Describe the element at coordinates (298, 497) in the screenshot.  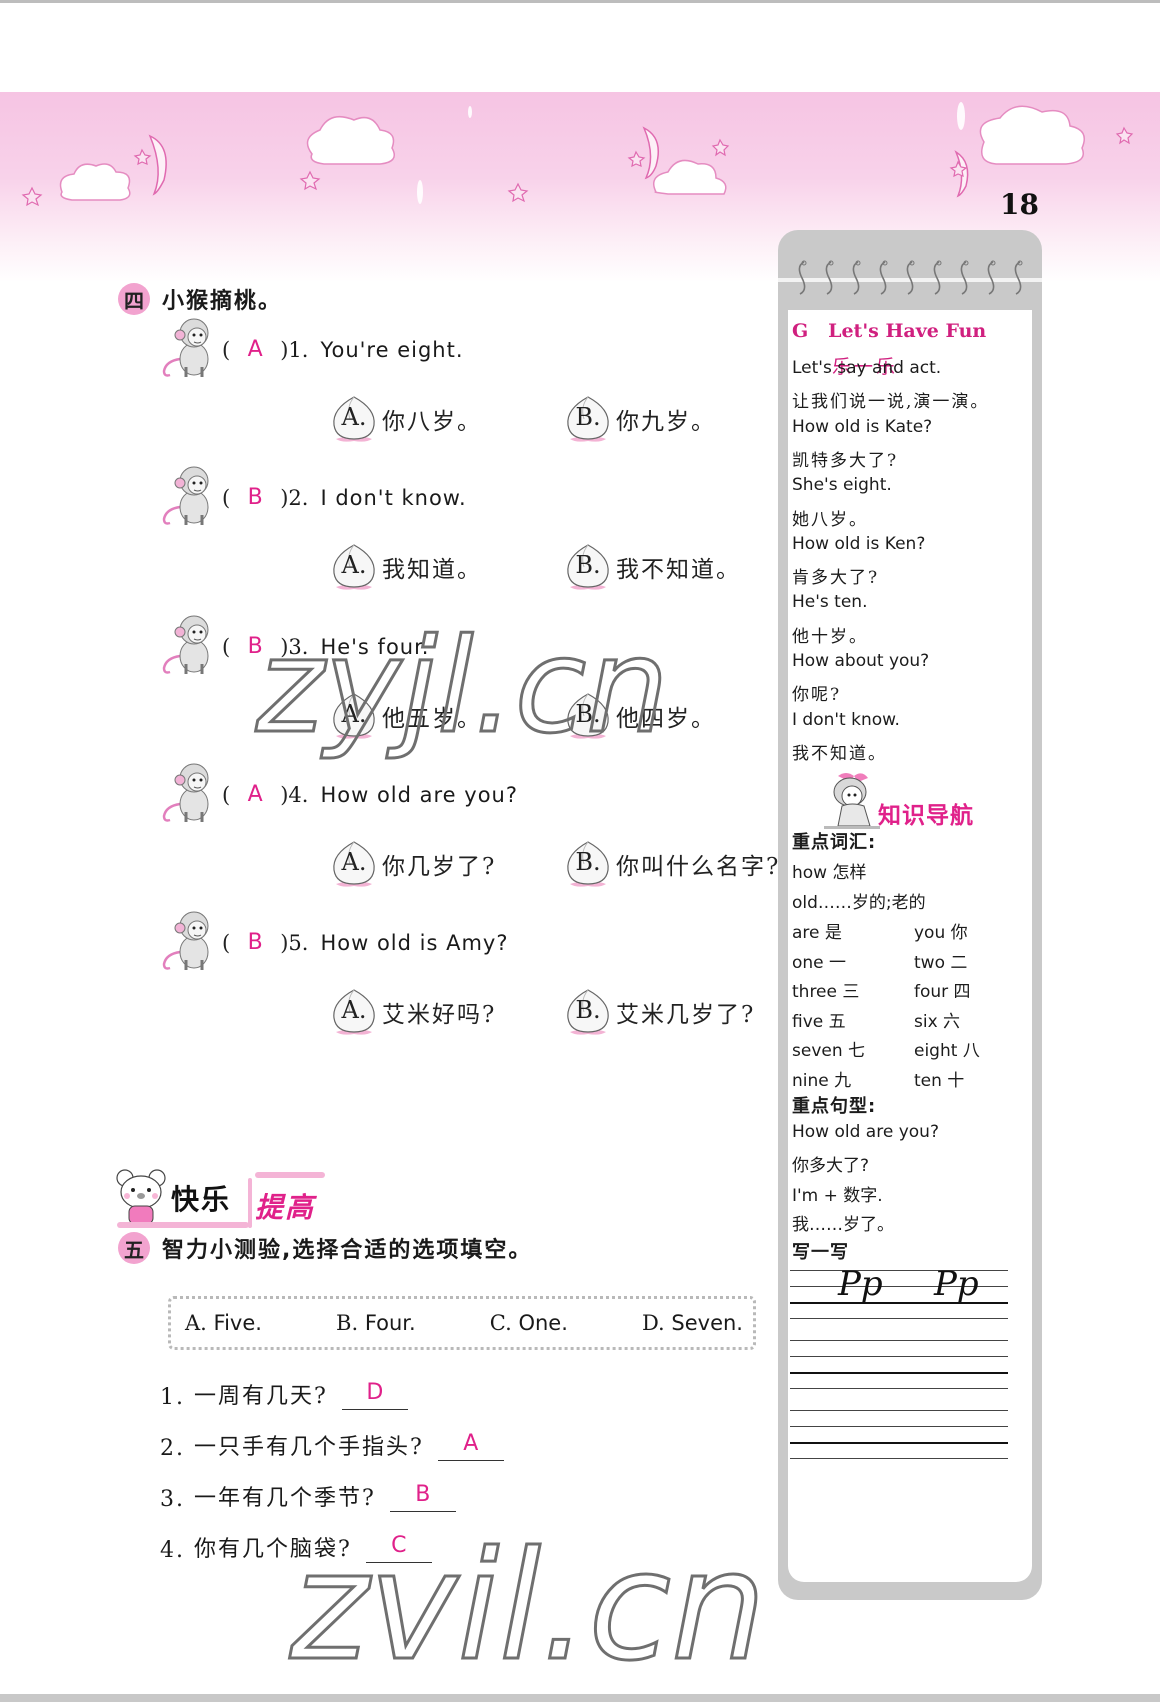
I see `question-number: 2.` at that location.